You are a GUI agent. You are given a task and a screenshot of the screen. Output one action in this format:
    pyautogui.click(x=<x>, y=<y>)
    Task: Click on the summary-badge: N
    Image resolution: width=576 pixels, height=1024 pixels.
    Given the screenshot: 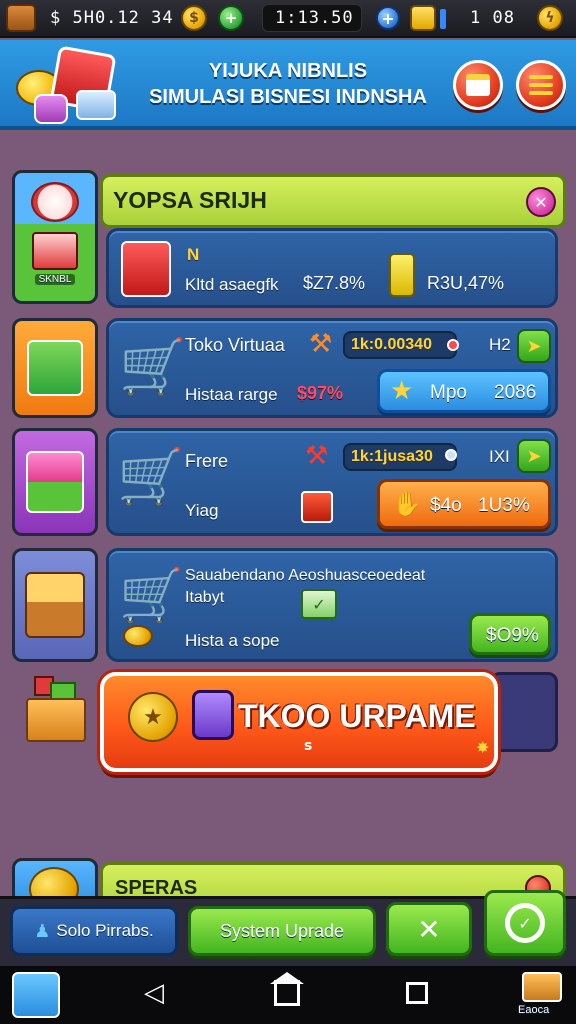 What is the action you would take?
    pyautogui.click(x=193, y=254)
    